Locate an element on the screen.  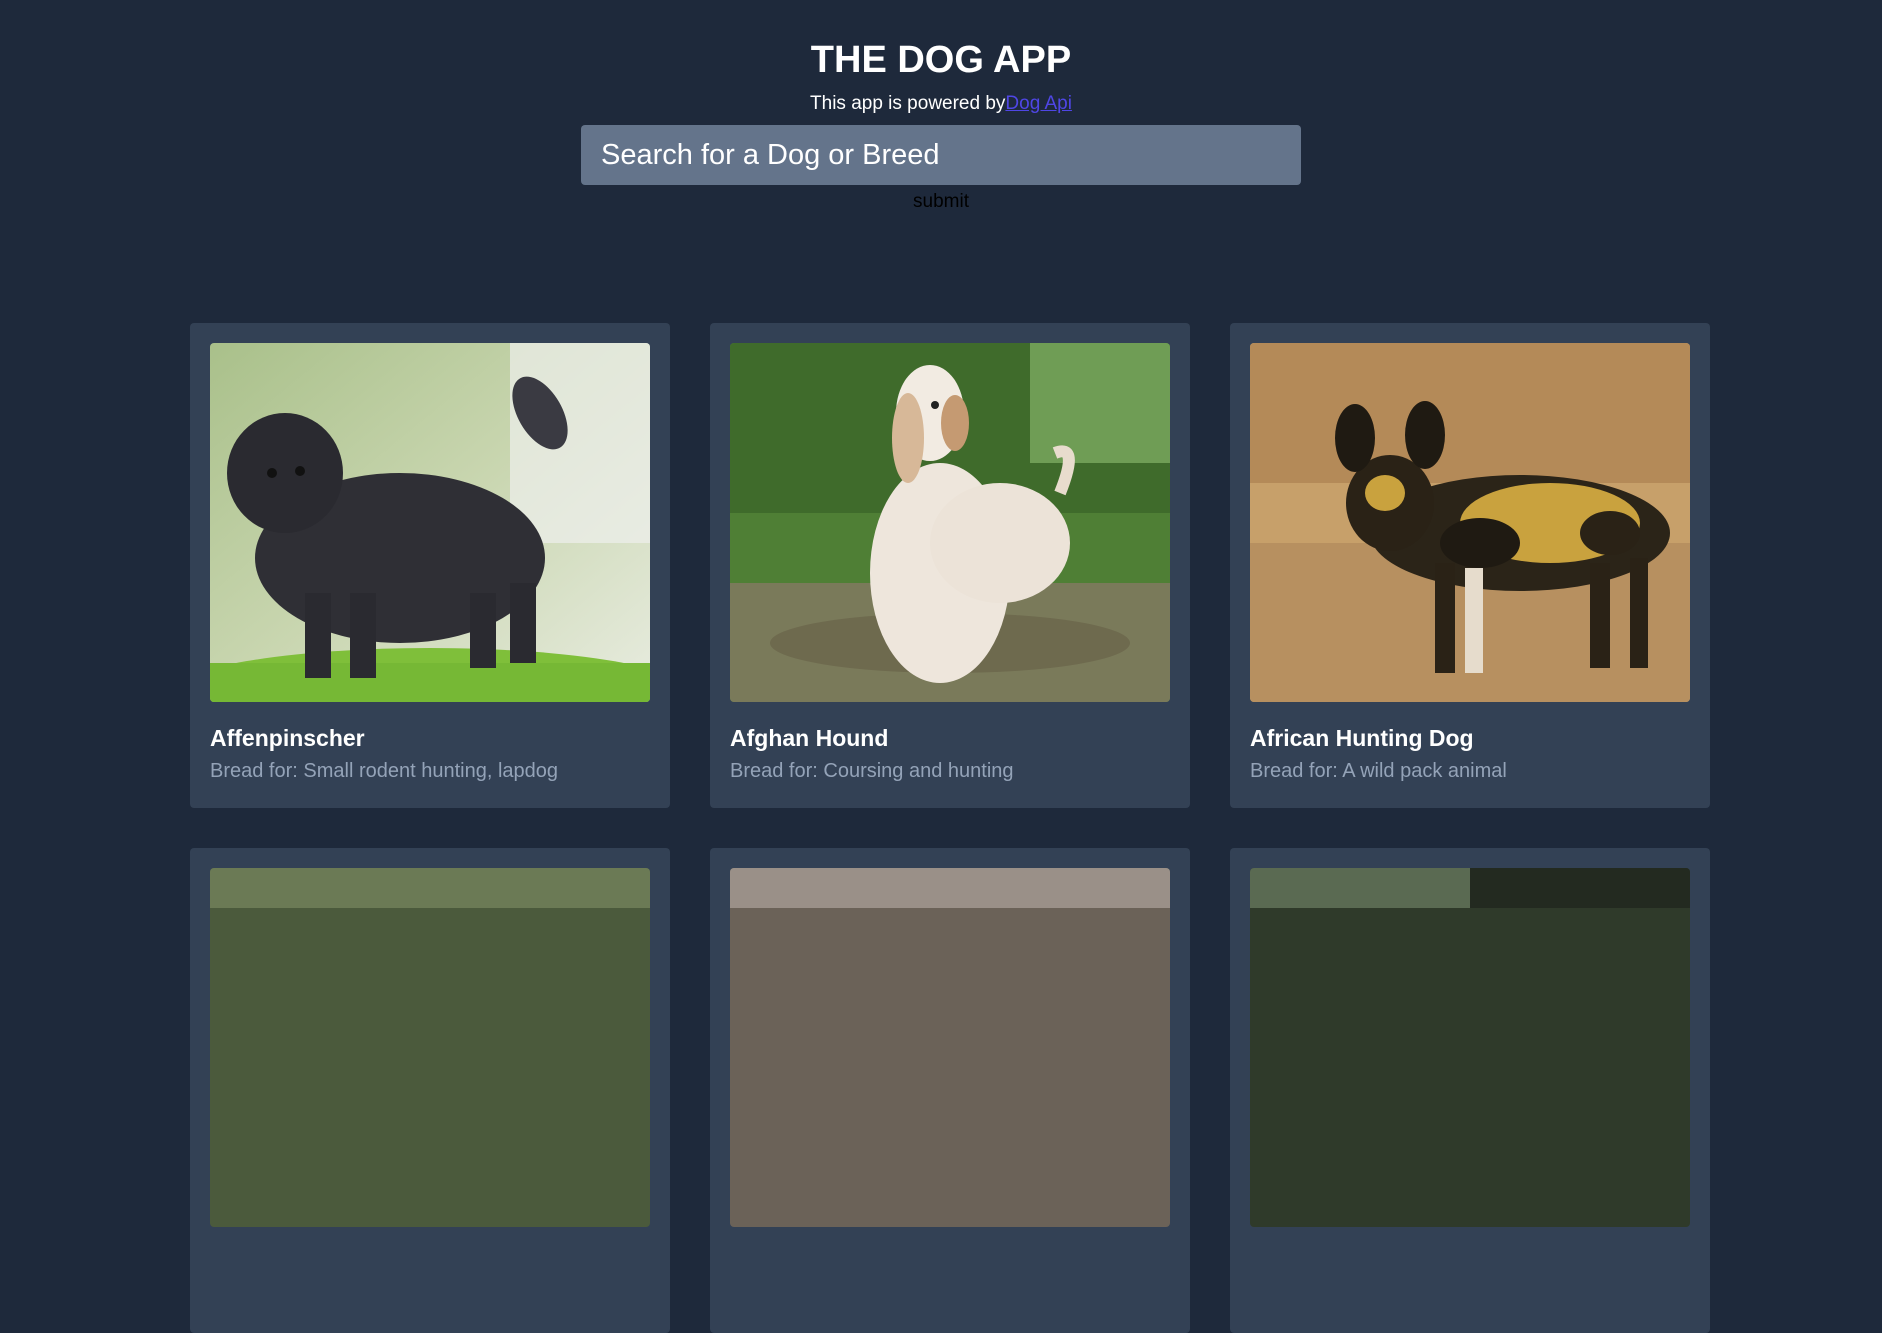
breed-name: Afghan Hound is located at coordinates (809, 738).